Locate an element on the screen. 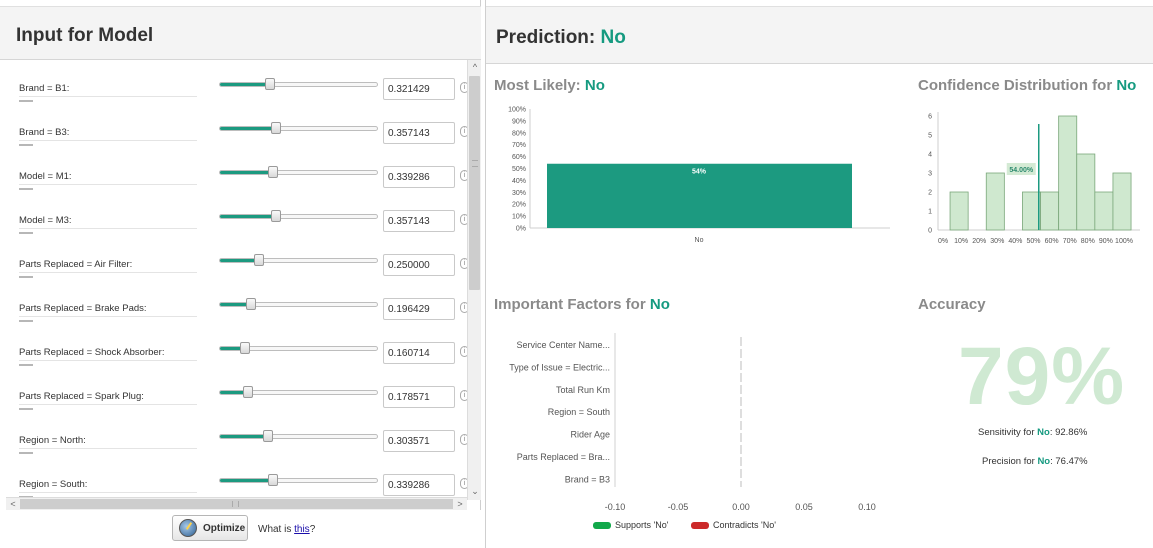  x-tick-label: 0.05 is located at coordinates (804, 507).